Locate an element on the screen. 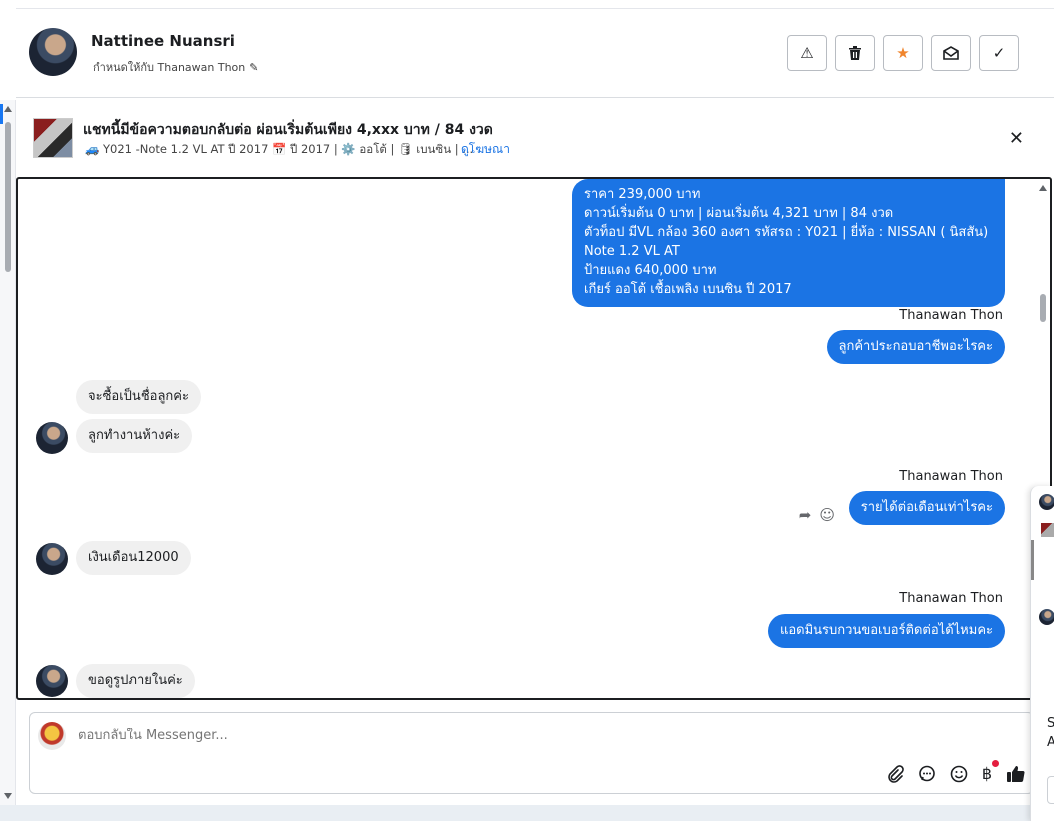  mark-unread-button is located at coordinates (951, 53).